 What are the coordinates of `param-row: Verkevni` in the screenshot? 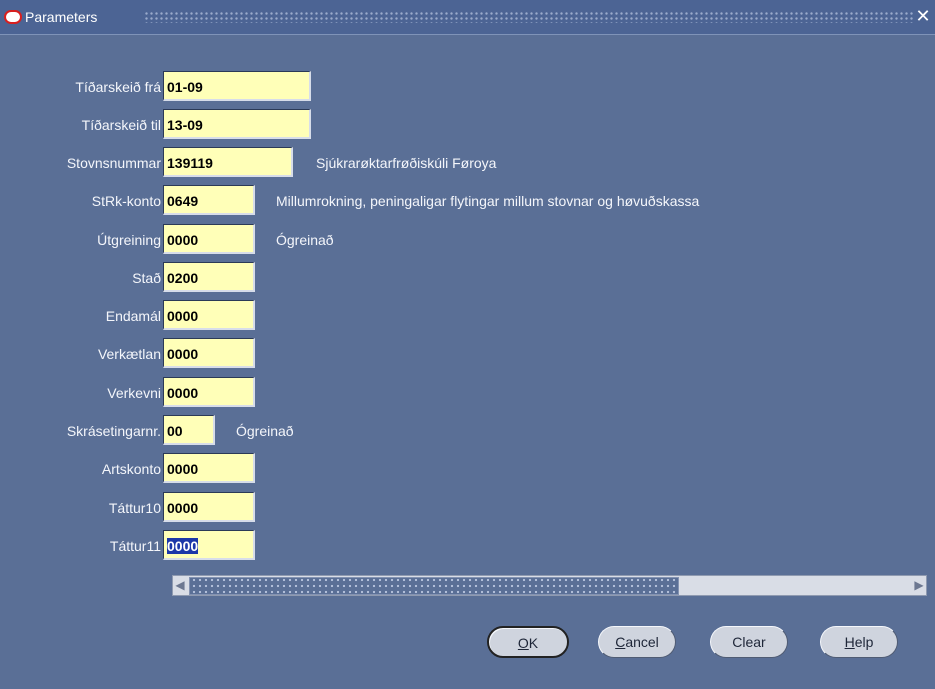 It's located at (80, 393).